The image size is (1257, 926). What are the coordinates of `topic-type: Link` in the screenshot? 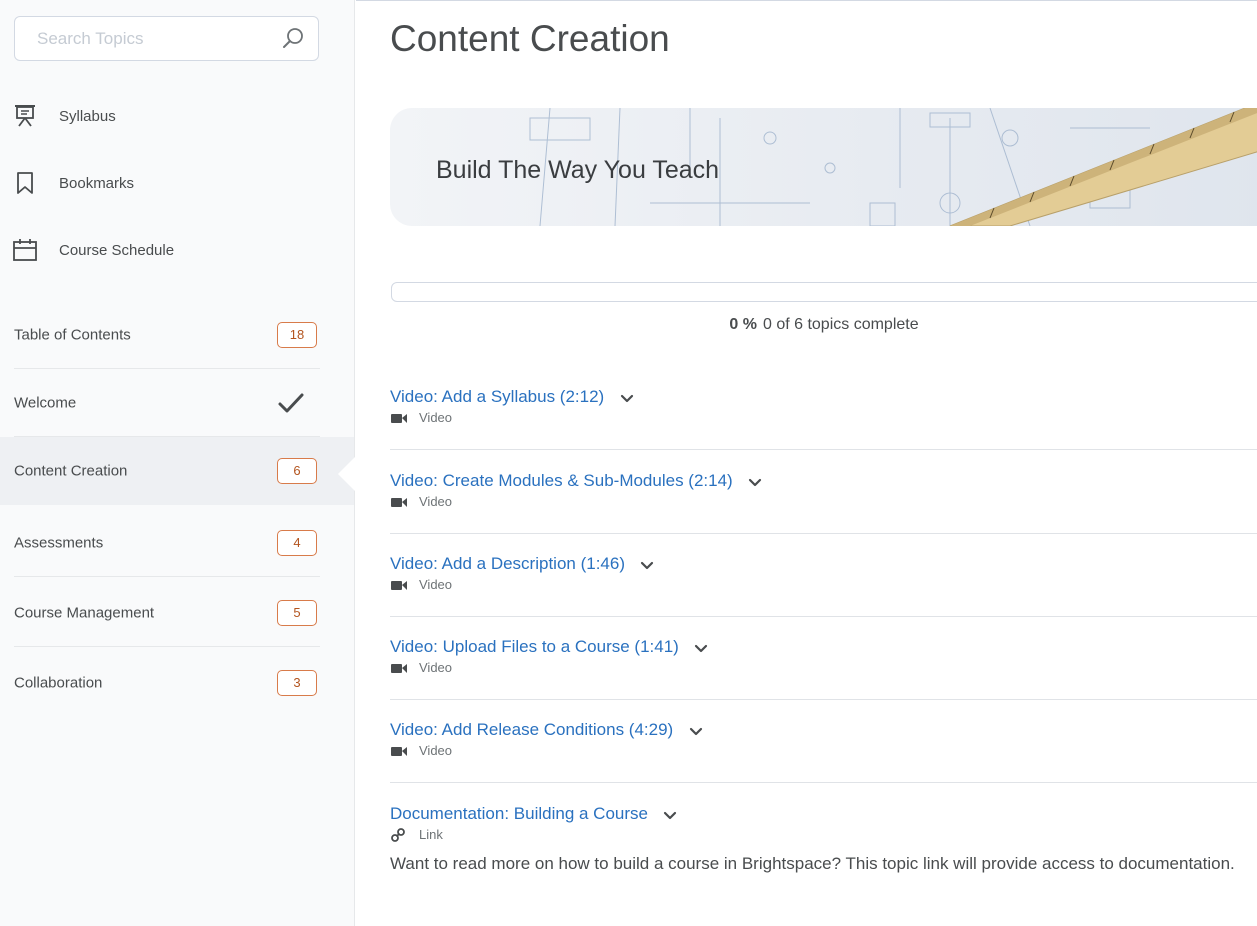 It's located at (823, 834).